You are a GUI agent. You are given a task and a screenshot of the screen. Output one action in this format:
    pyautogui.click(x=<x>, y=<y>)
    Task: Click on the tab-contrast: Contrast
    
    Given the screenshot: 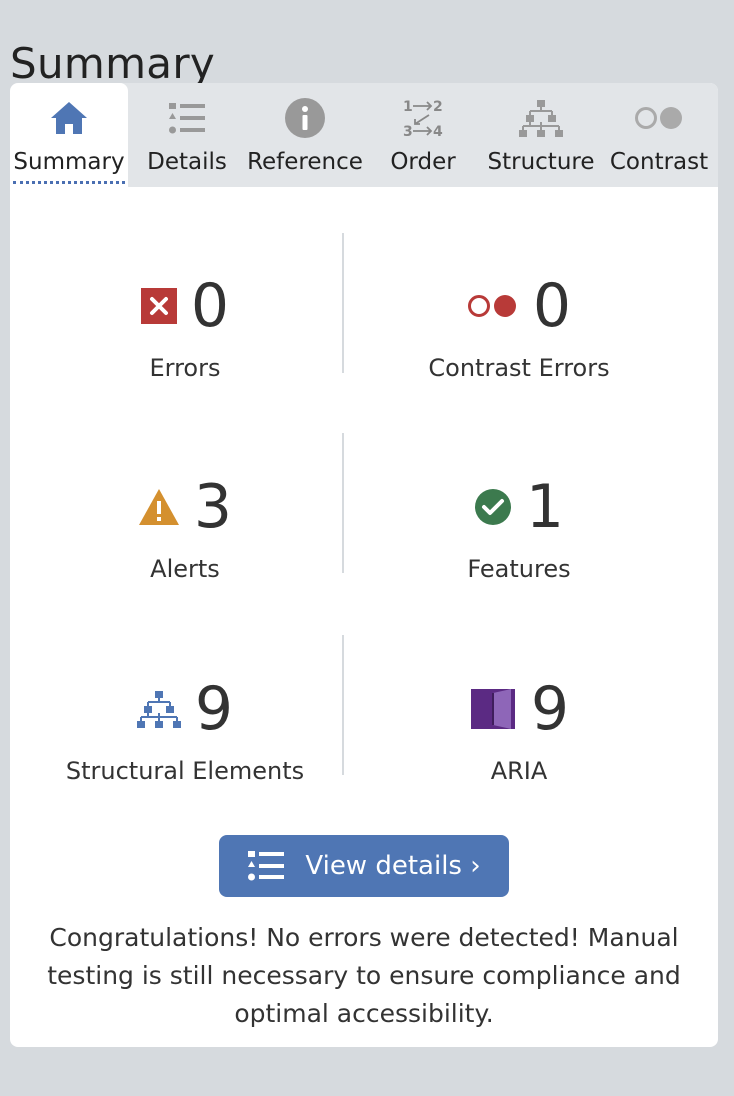 What is the action you would take?
    pyautogui.click(x=659, y=135)
    